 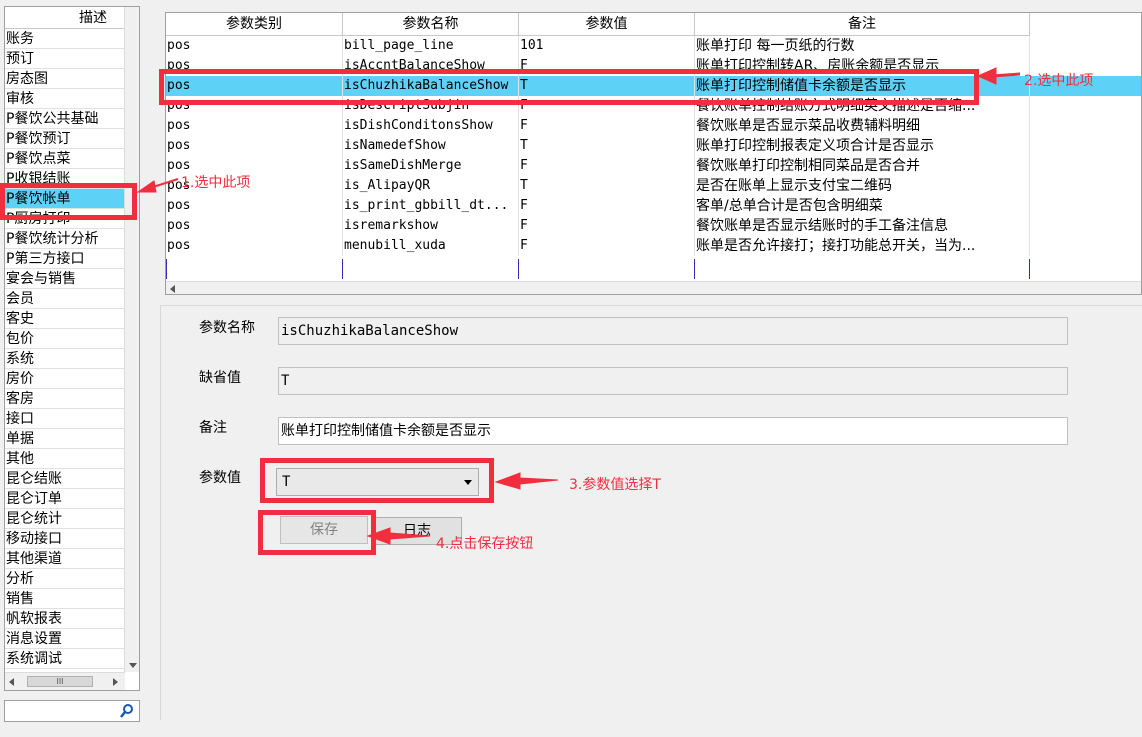 What do you see at coordinates (213, 428) in the screenshot?
I see `remark-label: 备注` at bounding box center [213, 428].